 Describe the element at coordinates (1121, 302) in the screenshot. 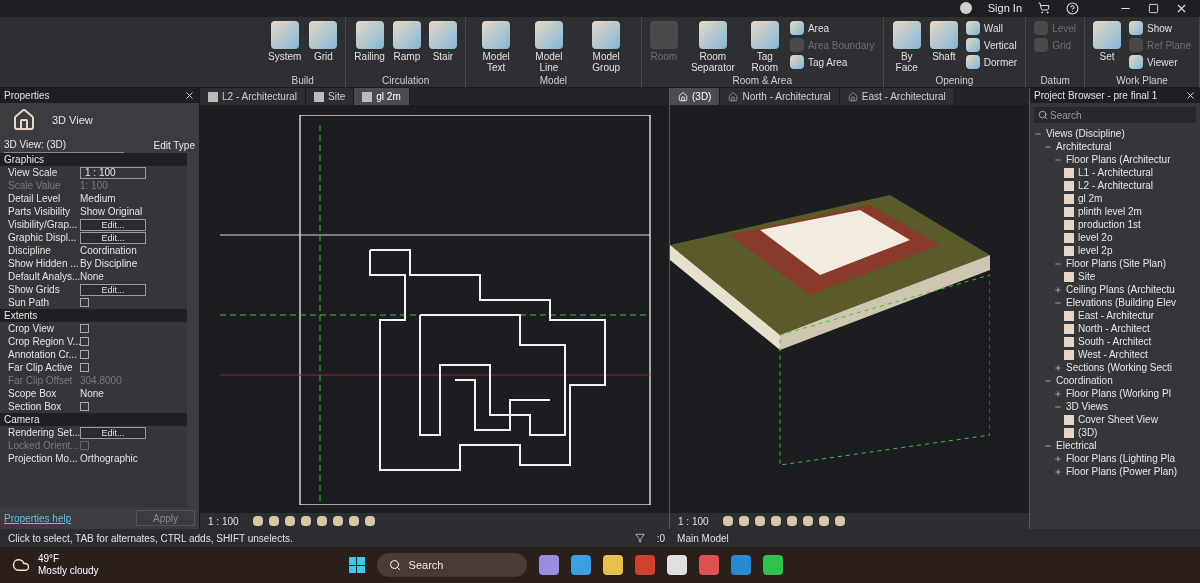

I see `tree-item: Elevations (Building Elev` at that location.